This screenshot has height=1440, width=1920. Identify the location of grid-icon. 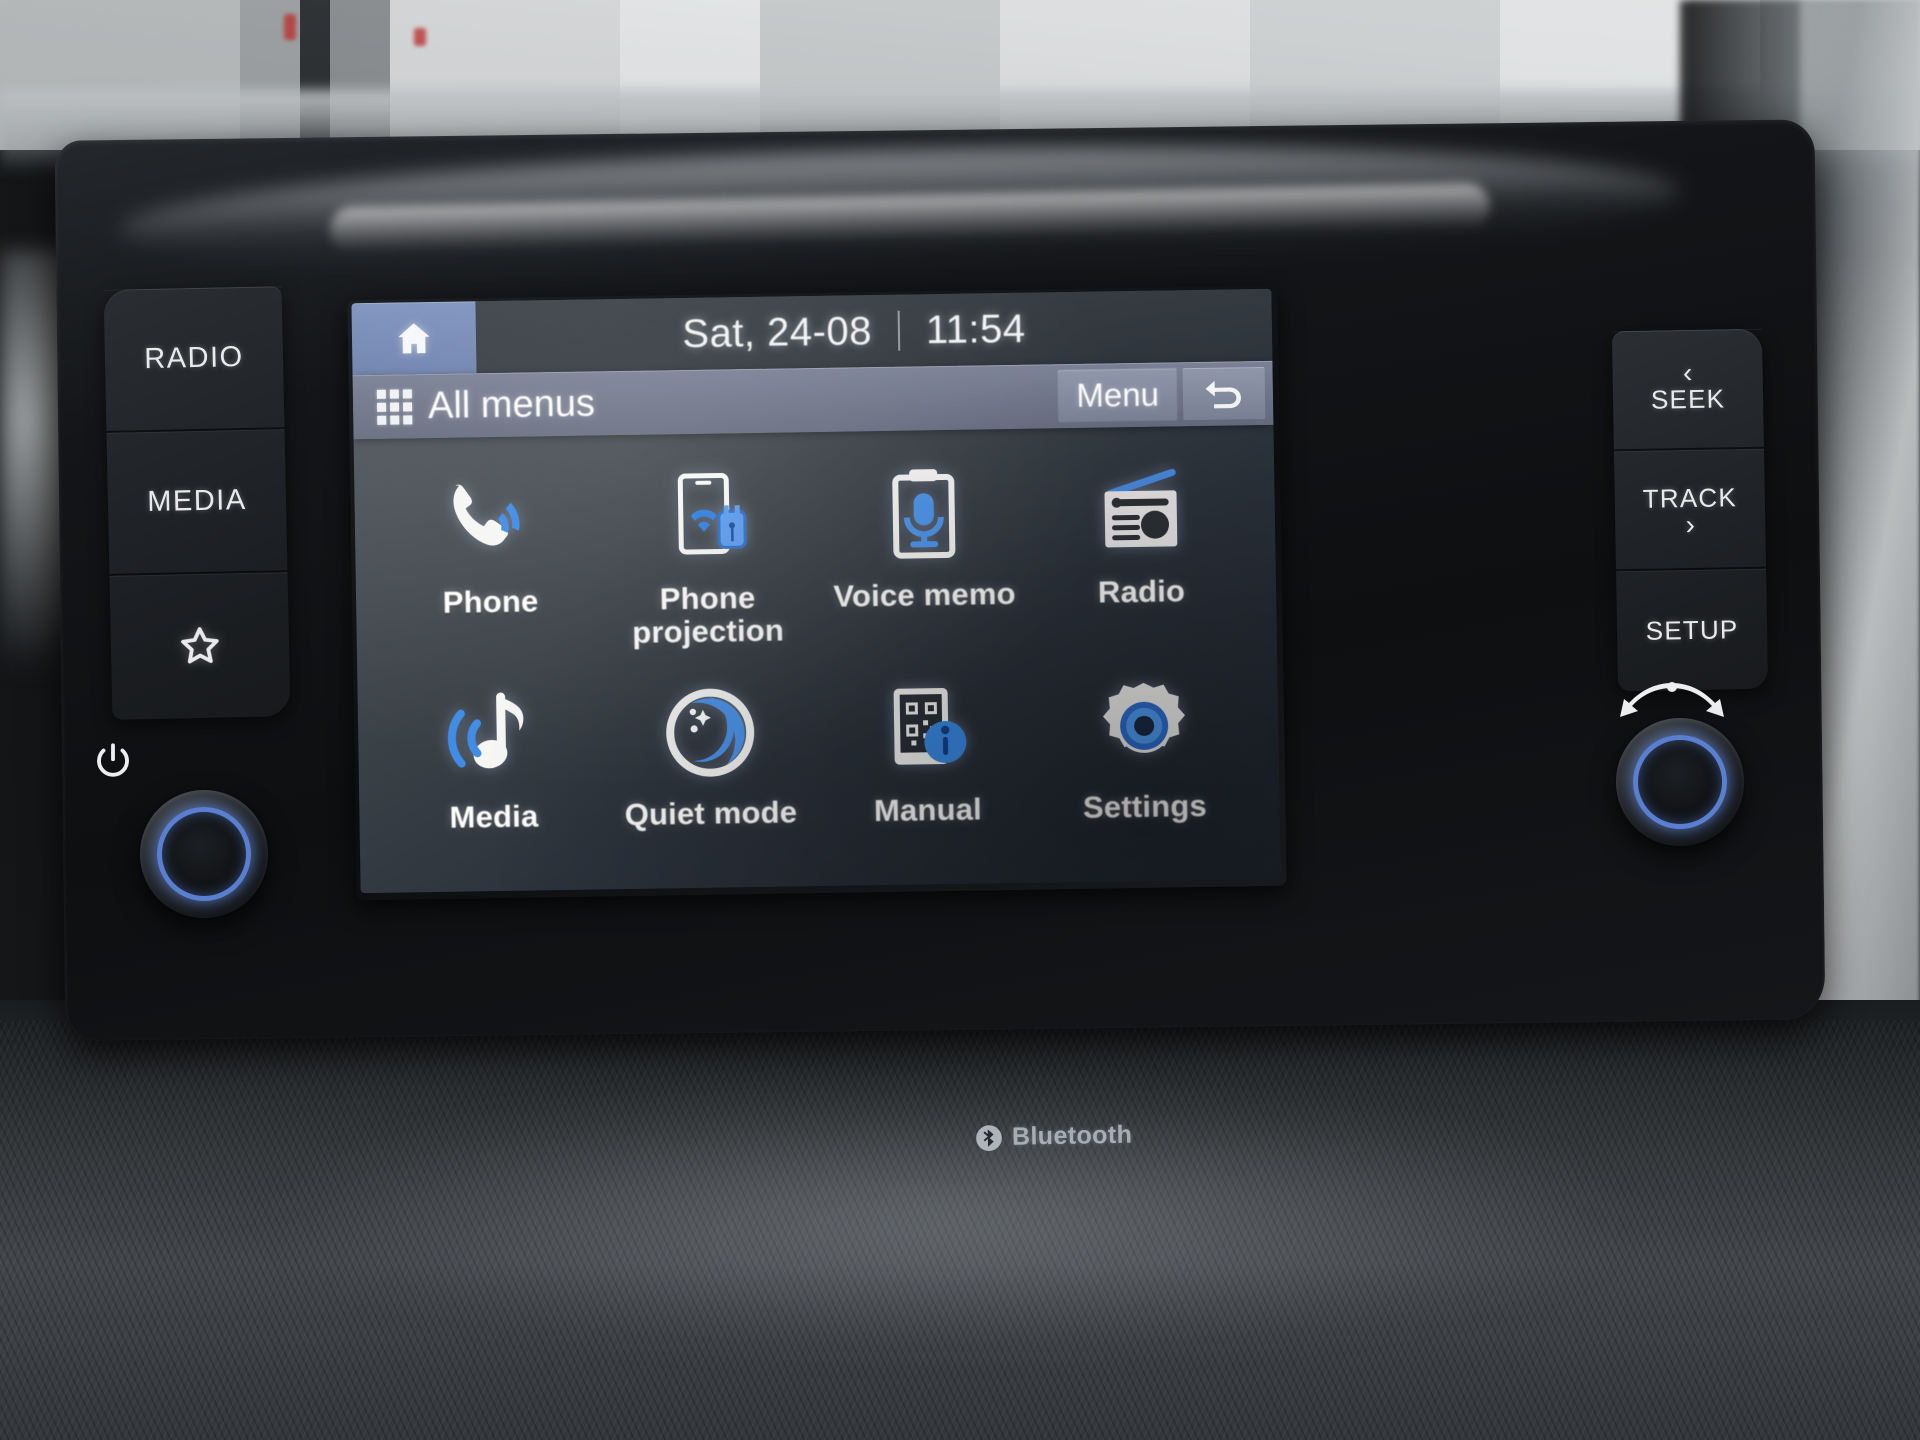
(394, 406).